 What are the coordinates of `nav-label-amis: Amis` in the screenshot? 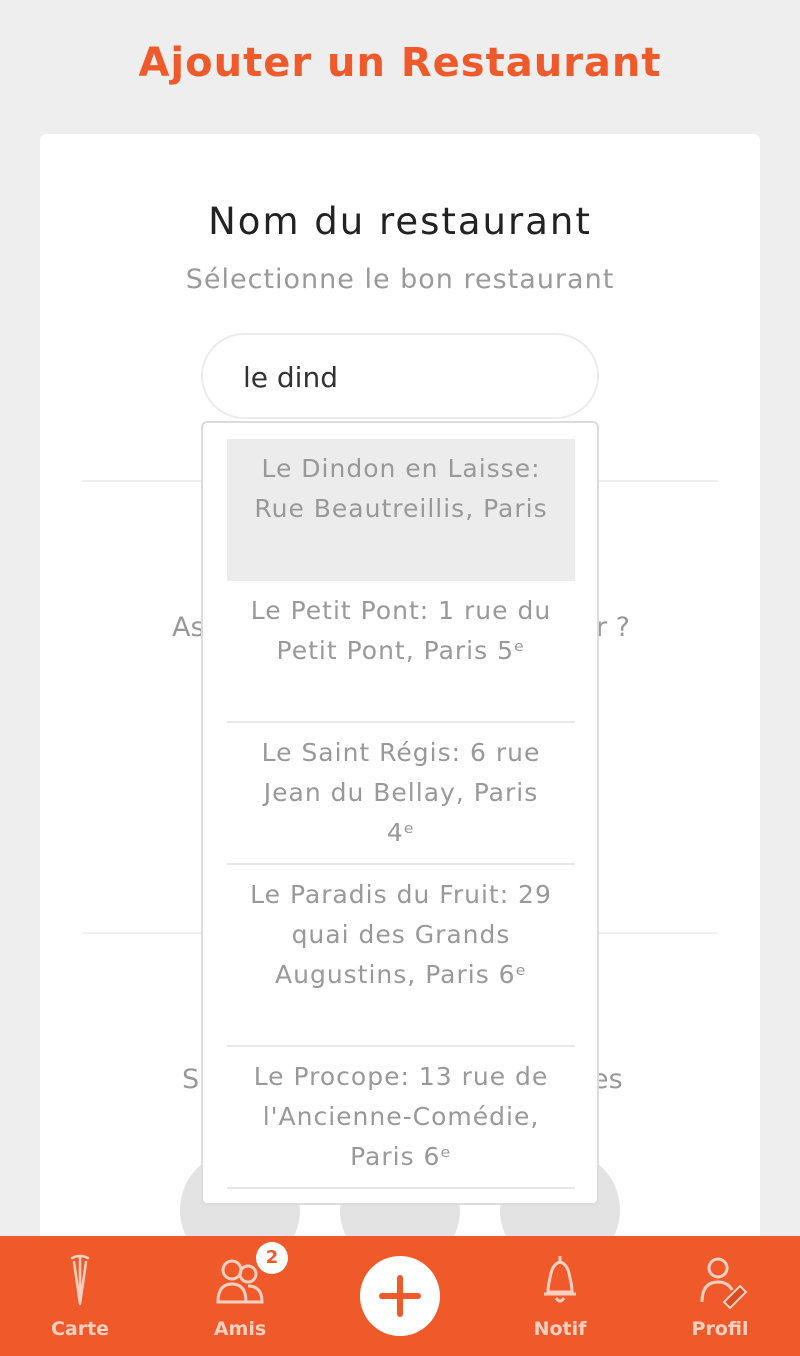 It's located at (240, 1329).